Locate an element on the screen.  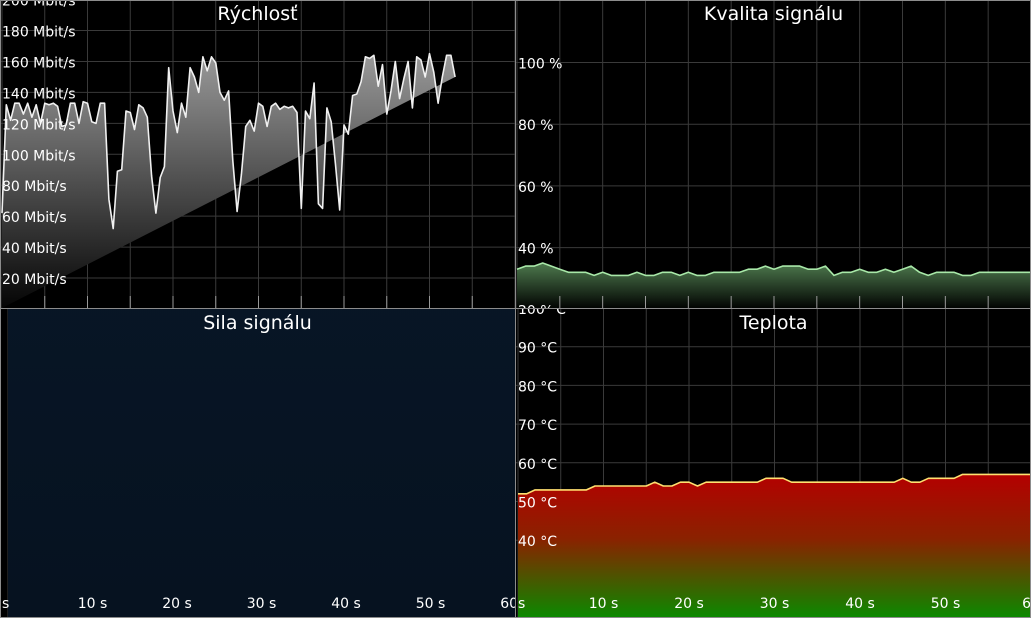
speed-y-tick-label: 140 Mbit/s is located at coordinates (39, 94).